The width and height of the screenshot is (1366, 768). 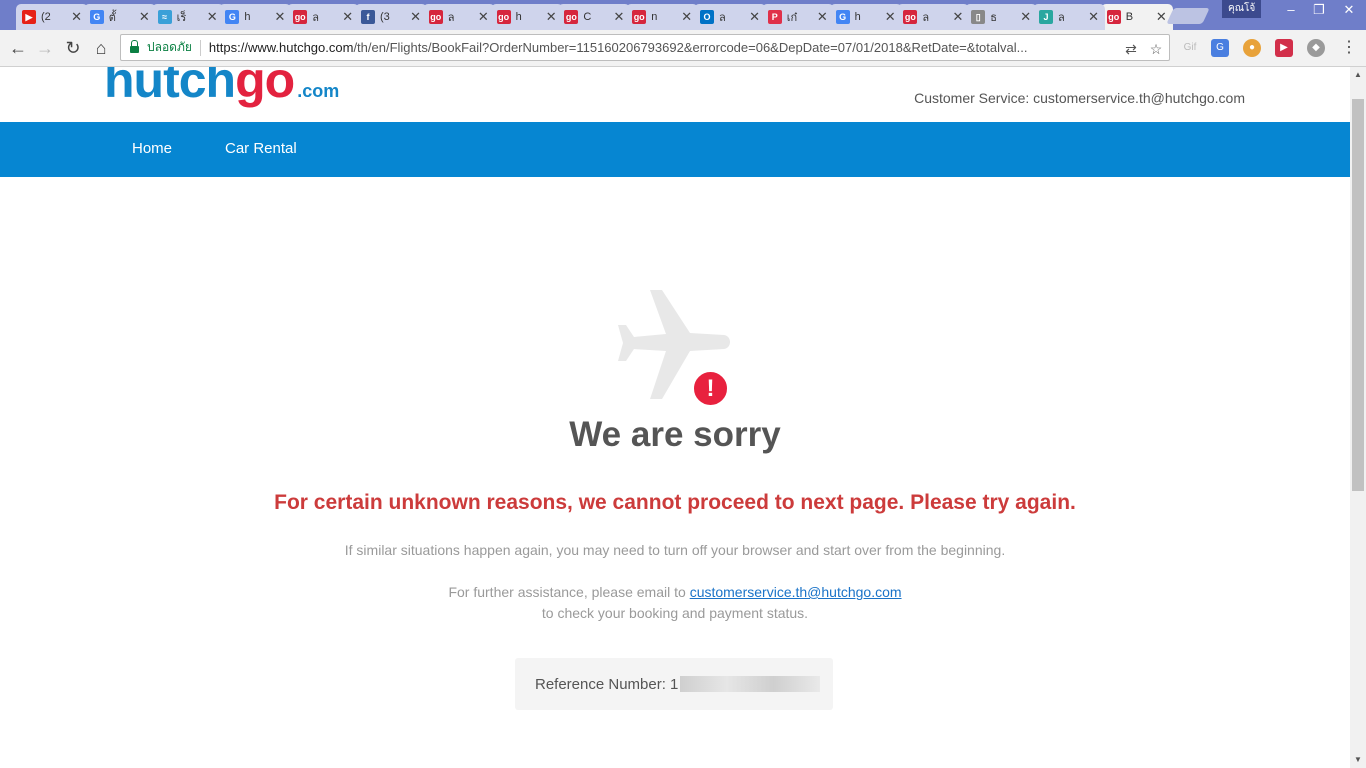 I want to click on wifi-icon: ≈, so click(x=164, y=17).